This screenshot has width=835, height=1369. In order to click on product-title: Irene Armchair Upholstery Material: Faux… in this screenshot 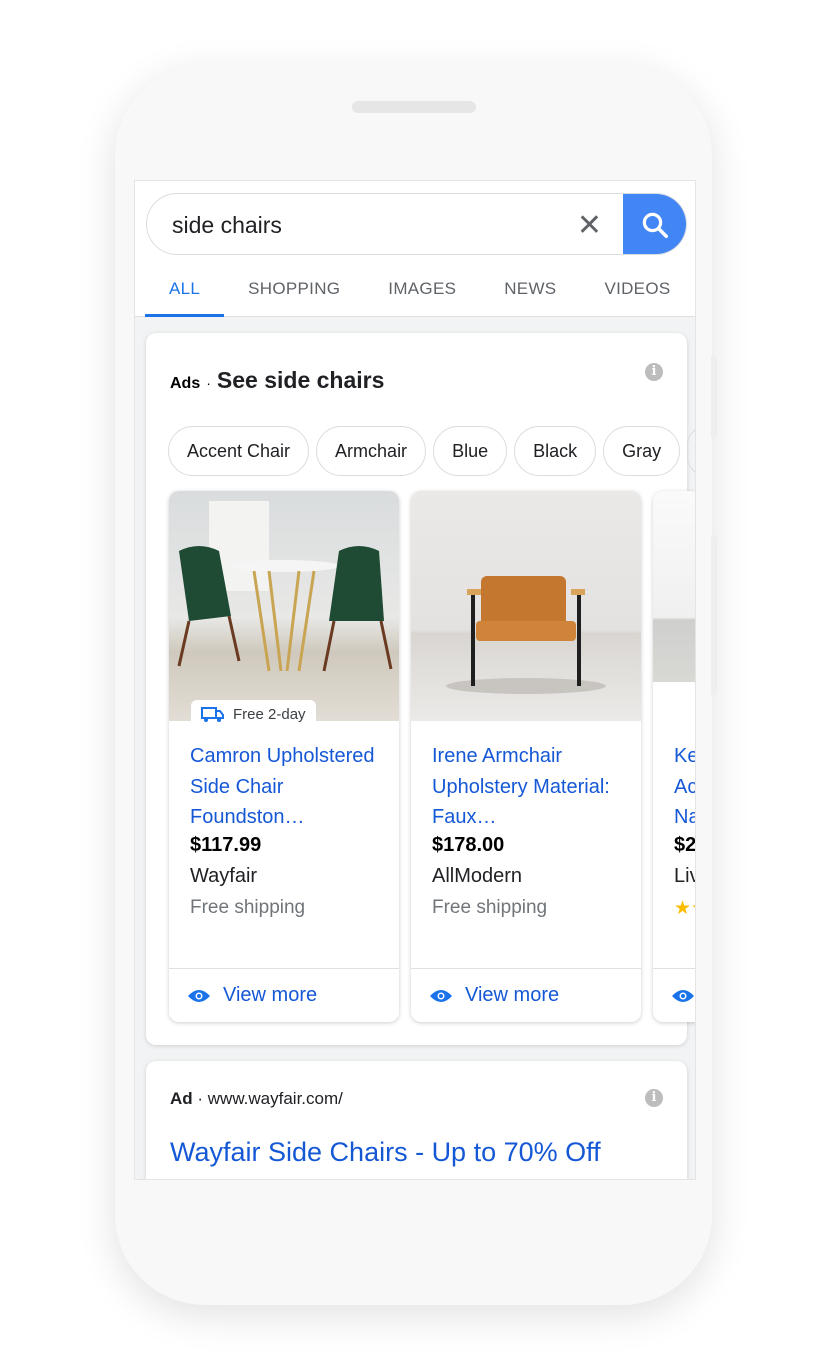, I will do `click(526, 786)`.